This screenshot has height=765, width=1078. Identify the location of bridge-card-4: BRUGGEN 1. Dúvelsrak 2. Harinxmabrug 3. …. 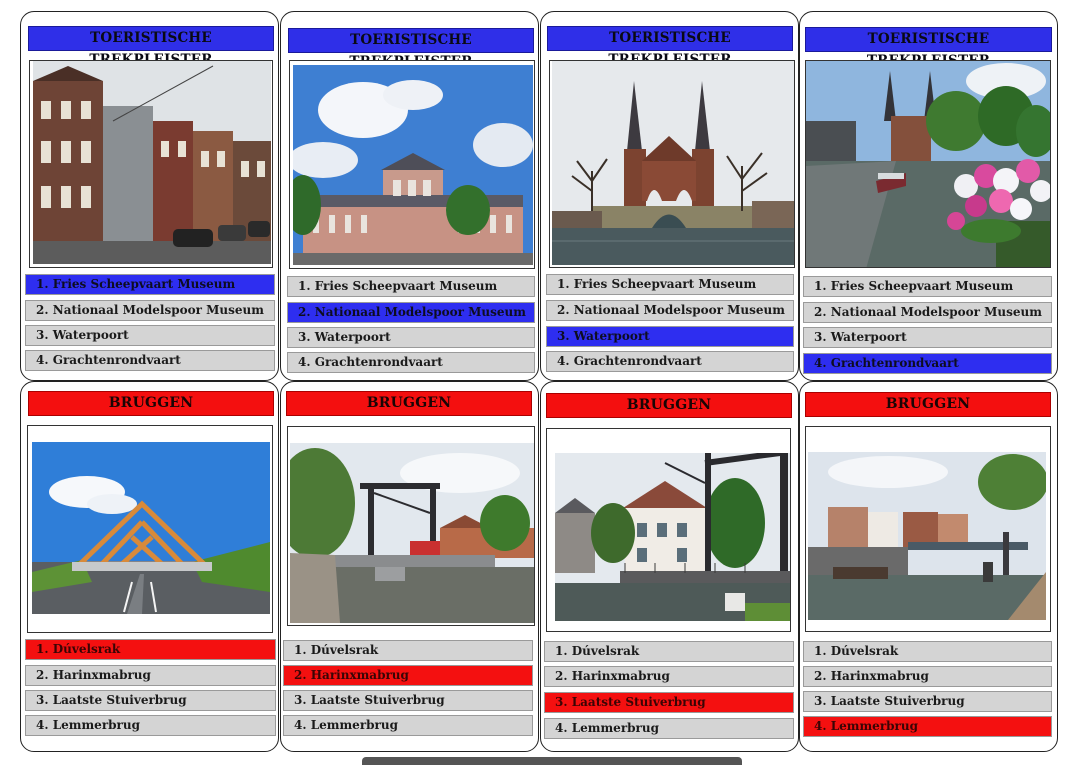
(928, 566).